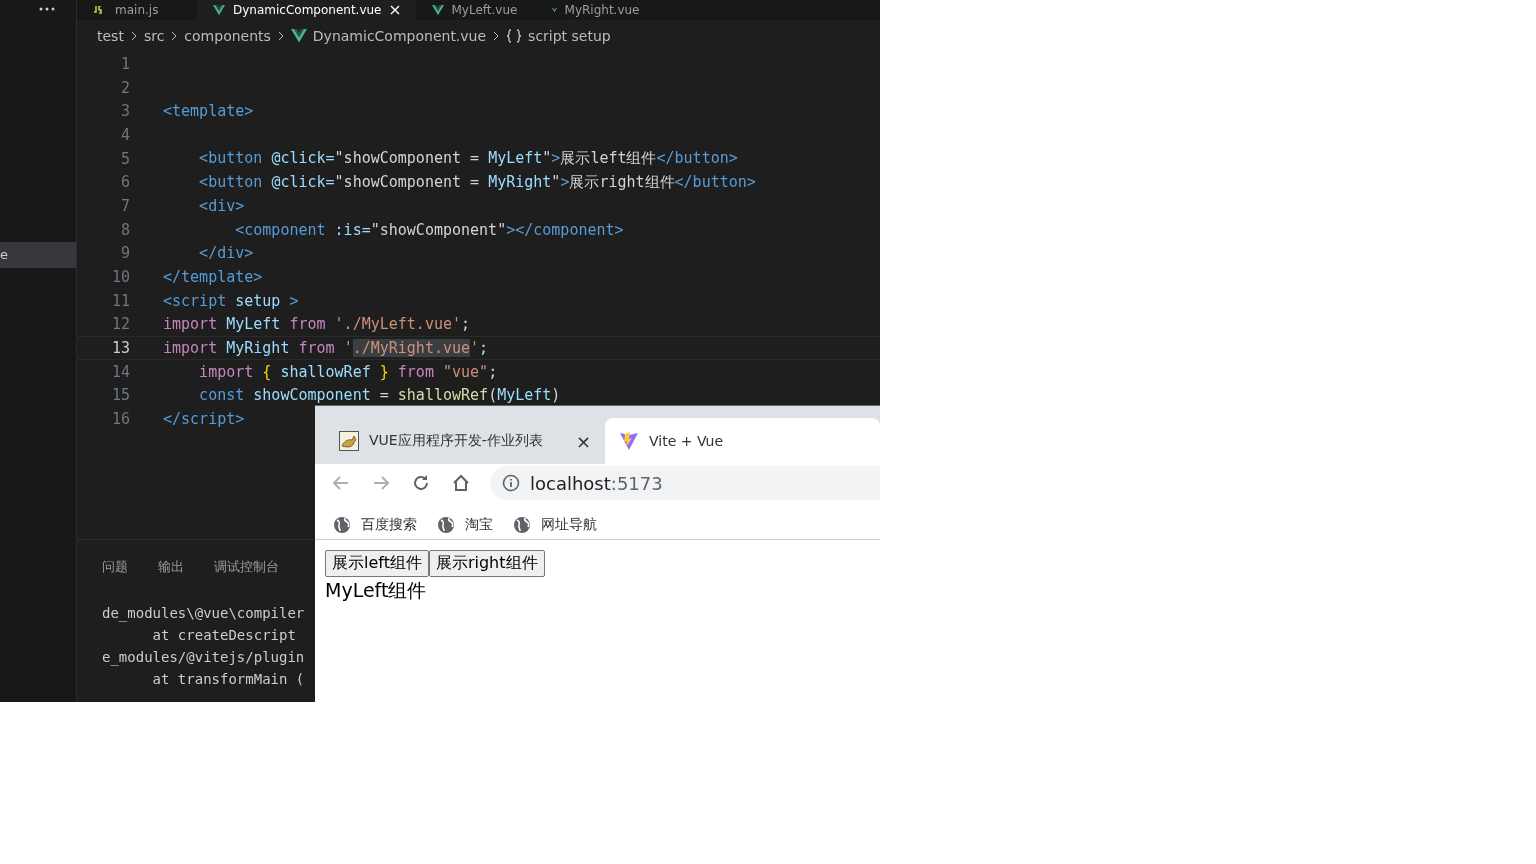 The height and width of the screenshot is (864, 1536). Describe the element at coordinates (171, 567) in the screenshot. I see `panel-tab: 输出` at that location.